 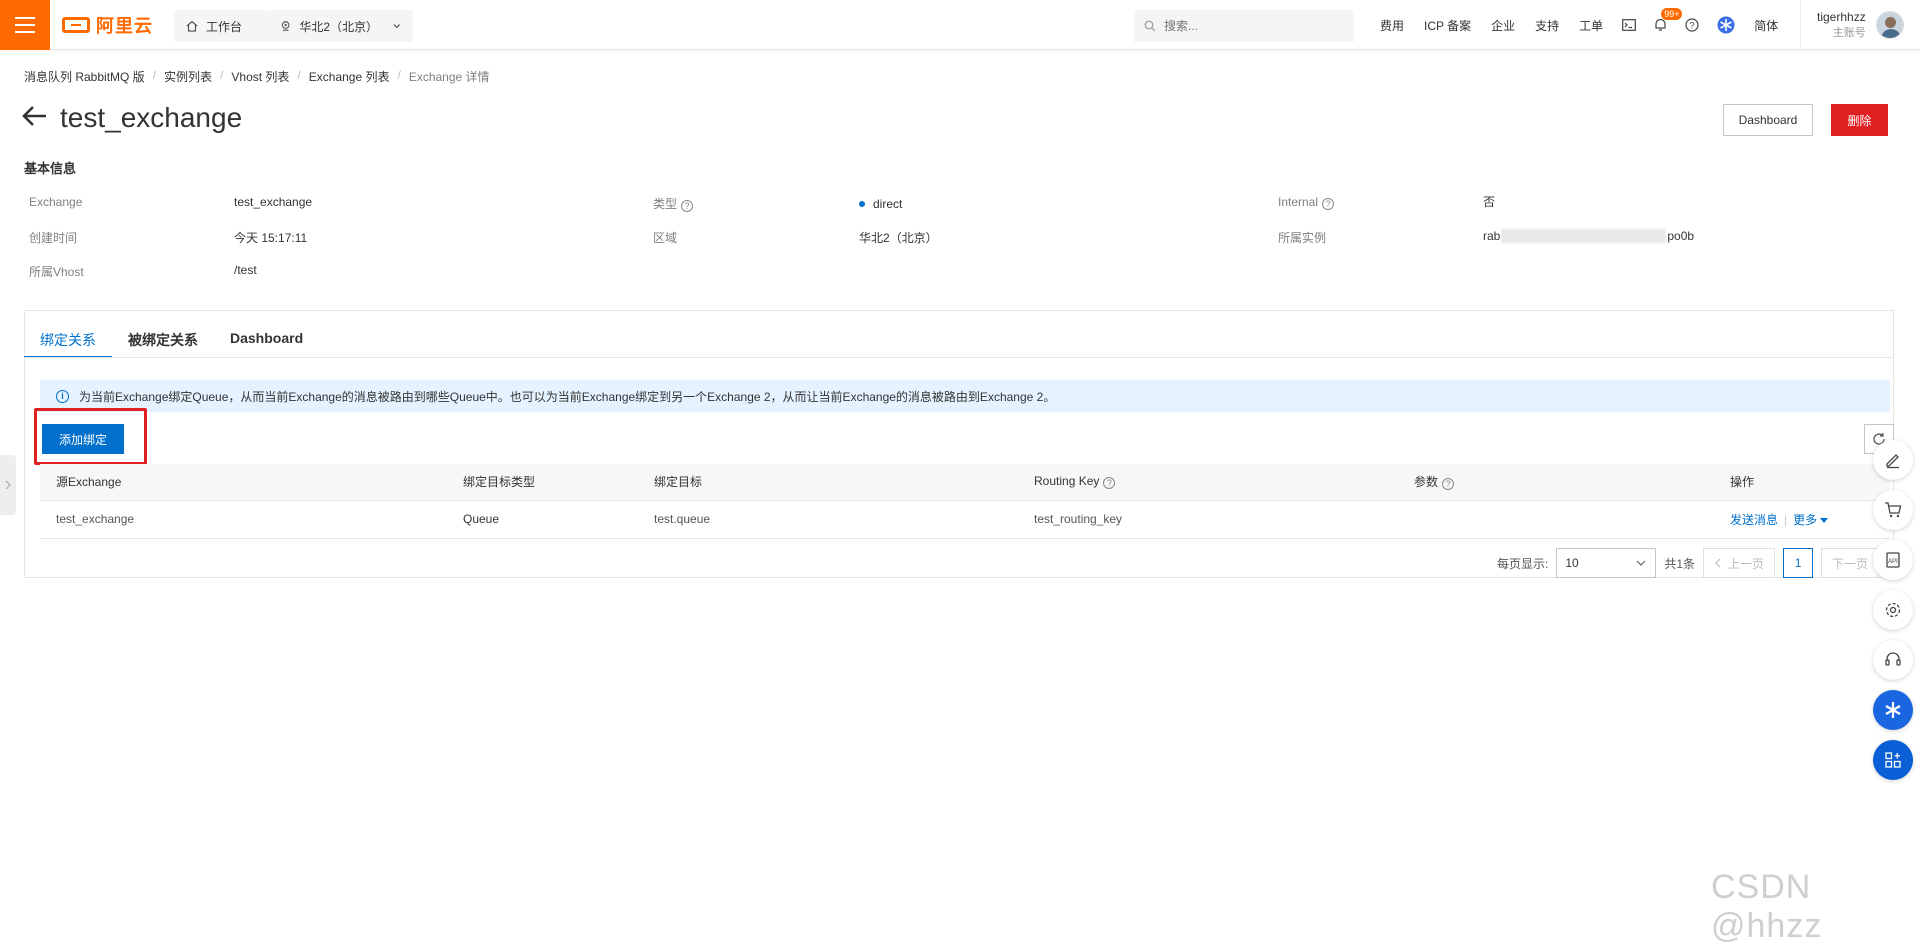 What do you see at coordinates (1208, 482) in the screenshot?
I see `col-routing-key: Routing Key?` at bounding box center [1208, 482].